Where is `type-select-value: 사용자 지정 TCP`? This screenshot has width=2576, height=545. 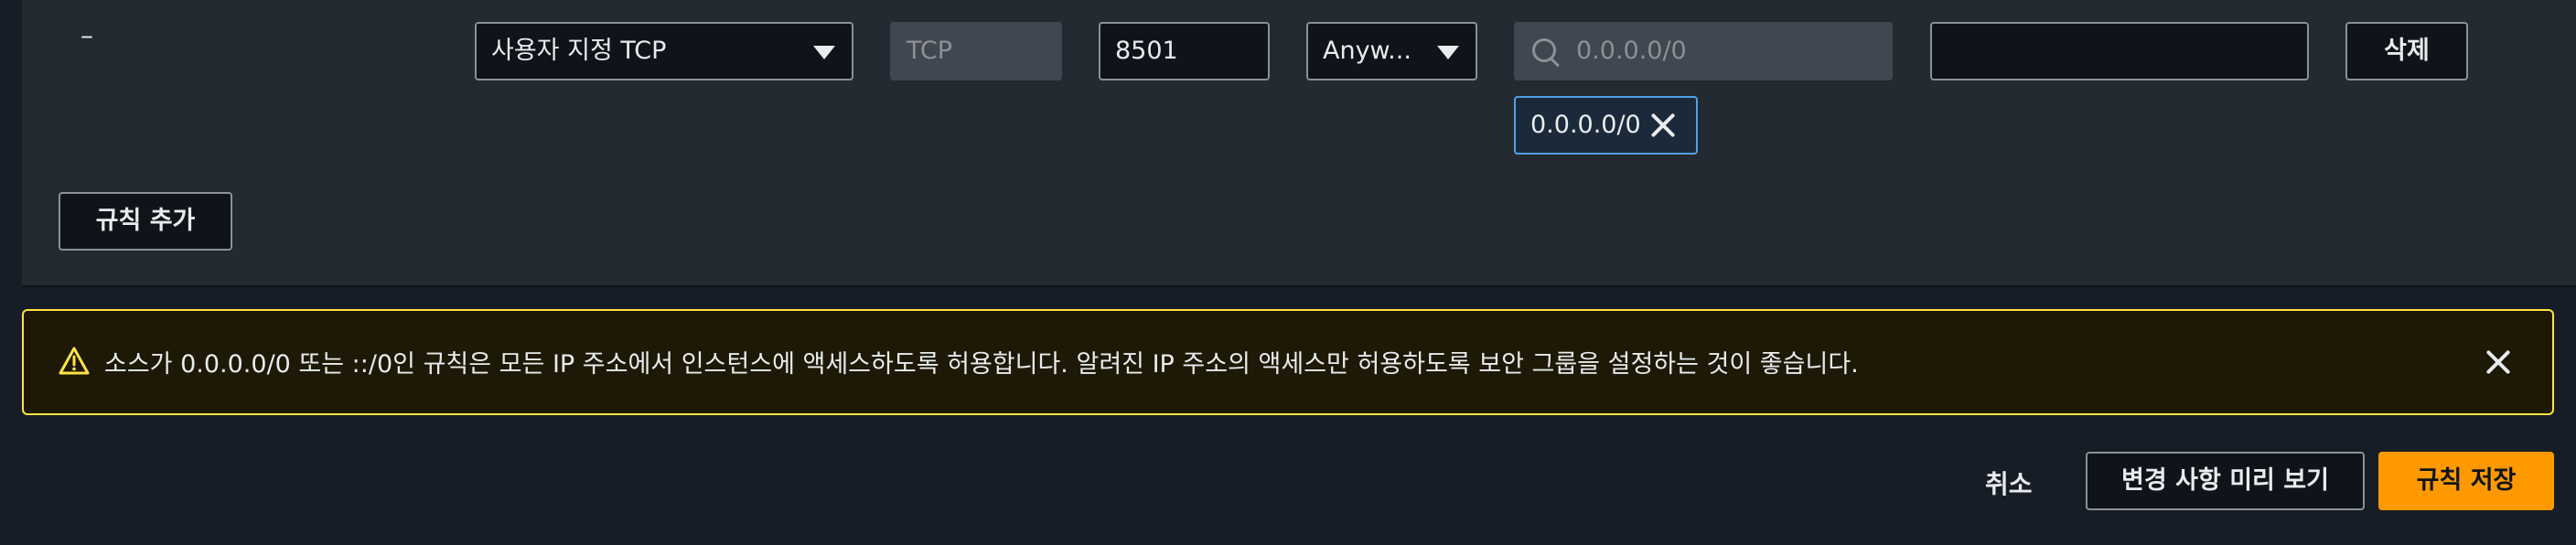
type-select-value: 사용자 지정 TCP is located at coordinates (579, 51).